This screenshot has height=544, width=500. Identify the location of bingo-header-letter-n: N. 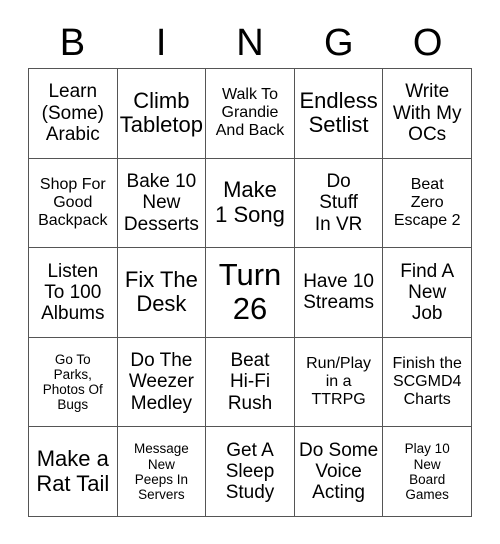
(250, 43).